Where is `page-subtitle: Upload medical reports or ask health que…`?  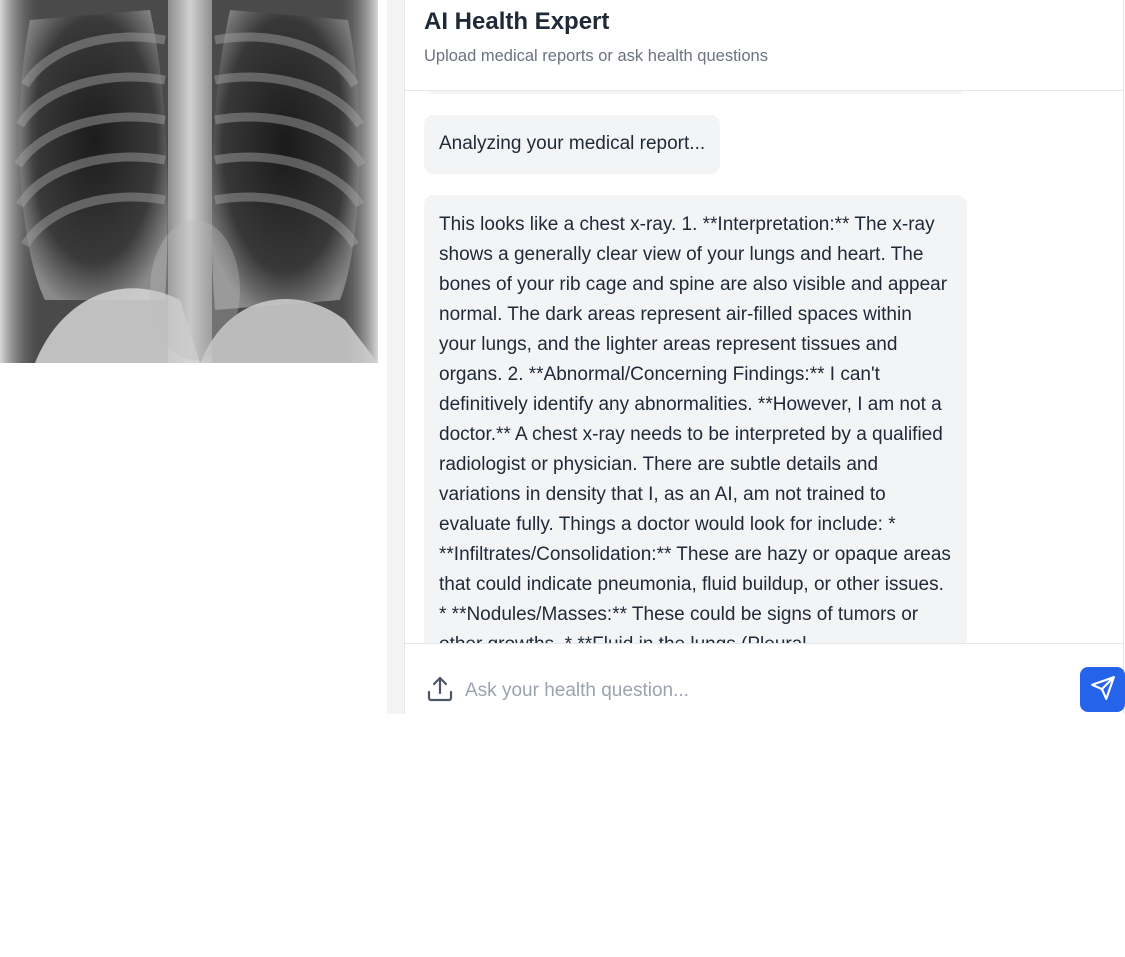
page-subtitle: Upload medical reports or ask health que… is located at coordinates (596, 56).